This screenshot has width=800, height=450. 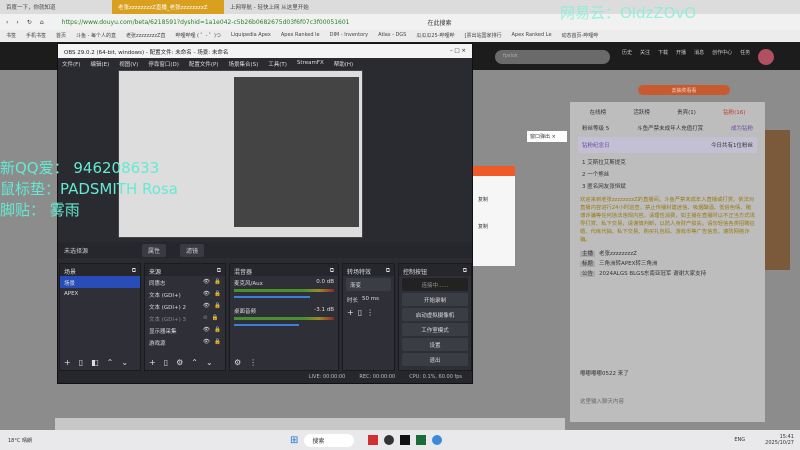 I want to click on source-item: 文本 (GDI+) 👁 🔒, so click(x=185, y=294).